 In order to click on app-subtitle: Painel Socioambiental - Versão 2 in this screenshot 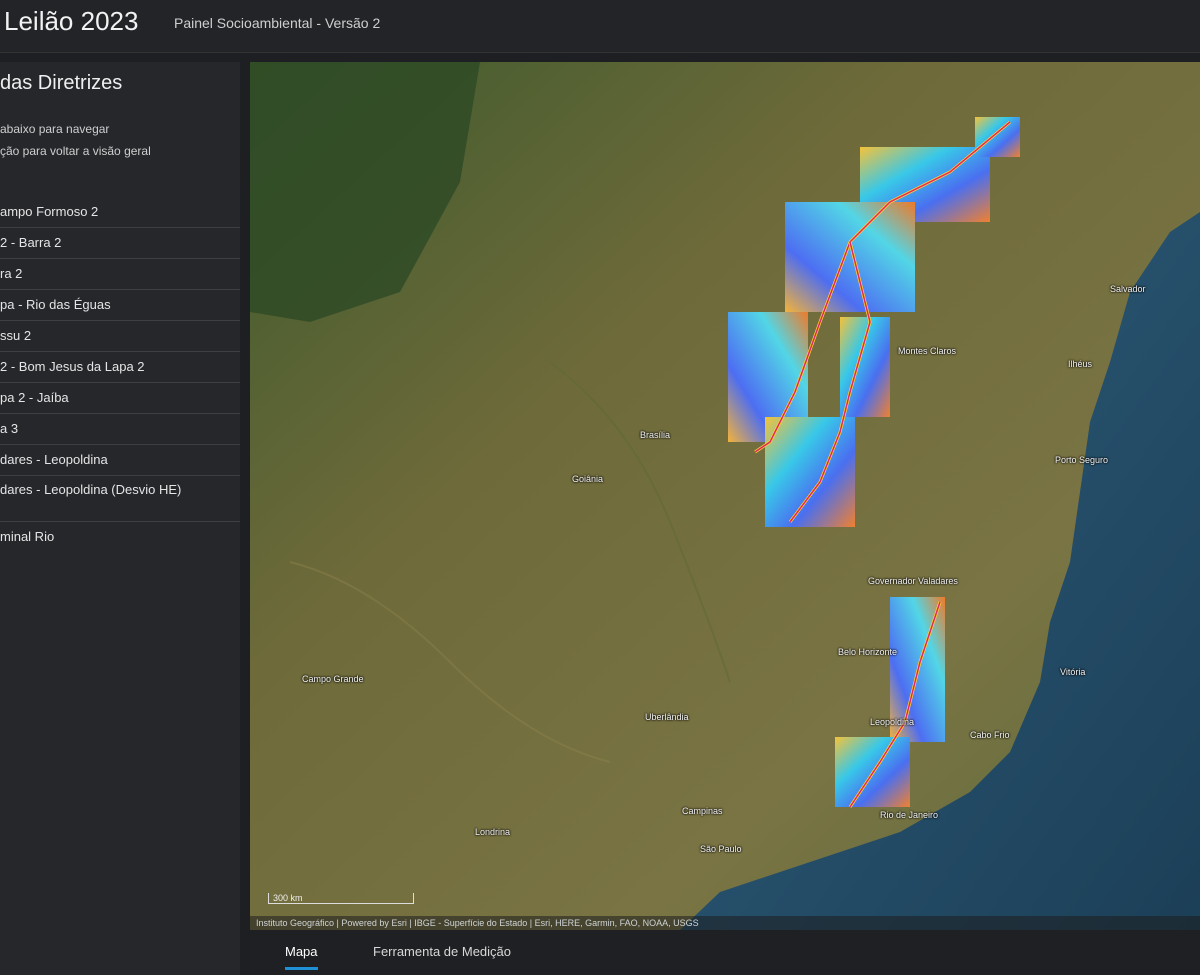, I will do `click(277, 23)`.